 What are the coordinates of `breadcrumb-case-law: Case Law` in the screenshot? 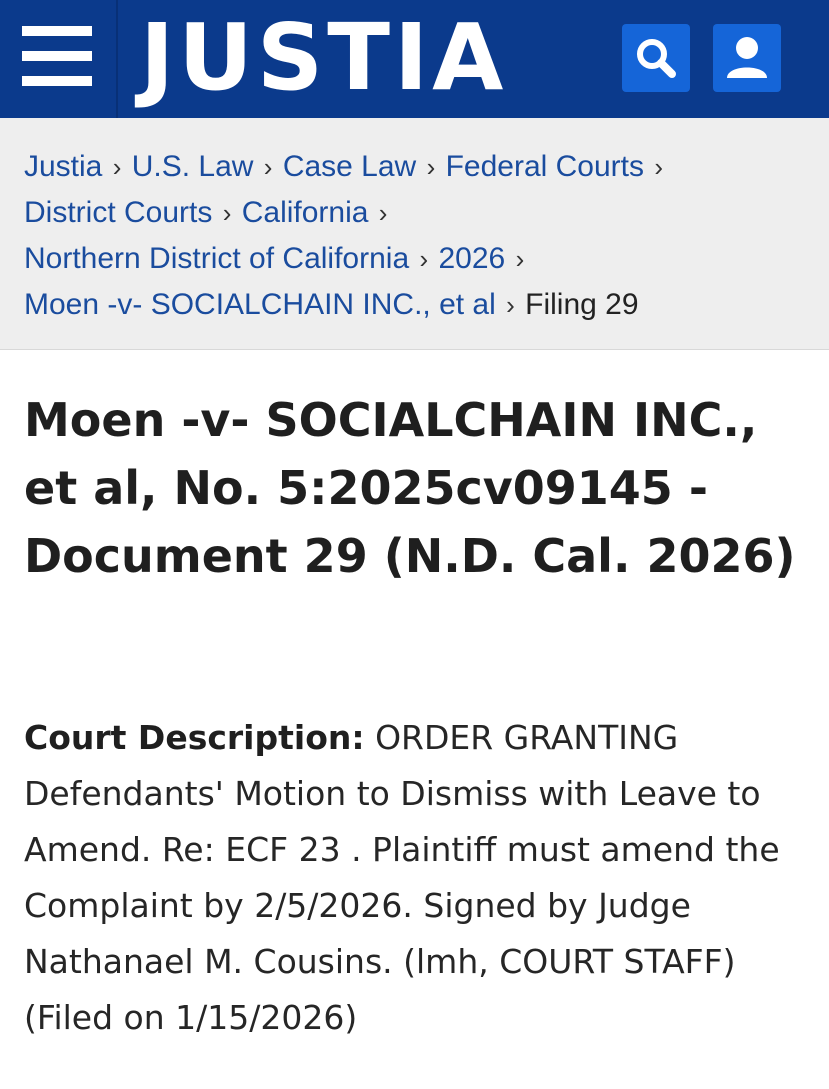 It's located at (349, 166).